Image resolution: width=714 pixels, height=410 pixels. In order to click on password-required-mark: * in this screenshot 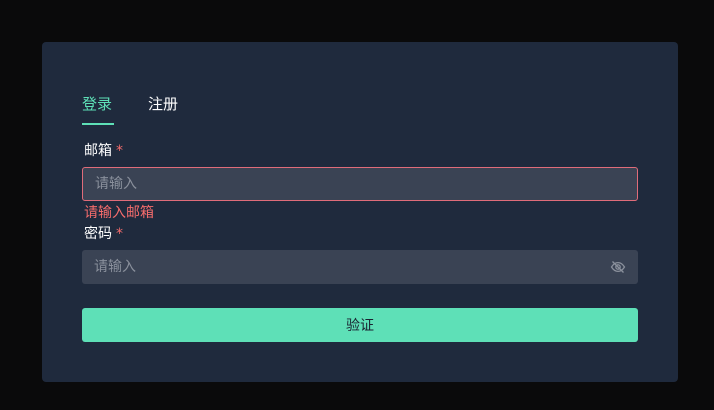, I will do `click(119, 234)`.